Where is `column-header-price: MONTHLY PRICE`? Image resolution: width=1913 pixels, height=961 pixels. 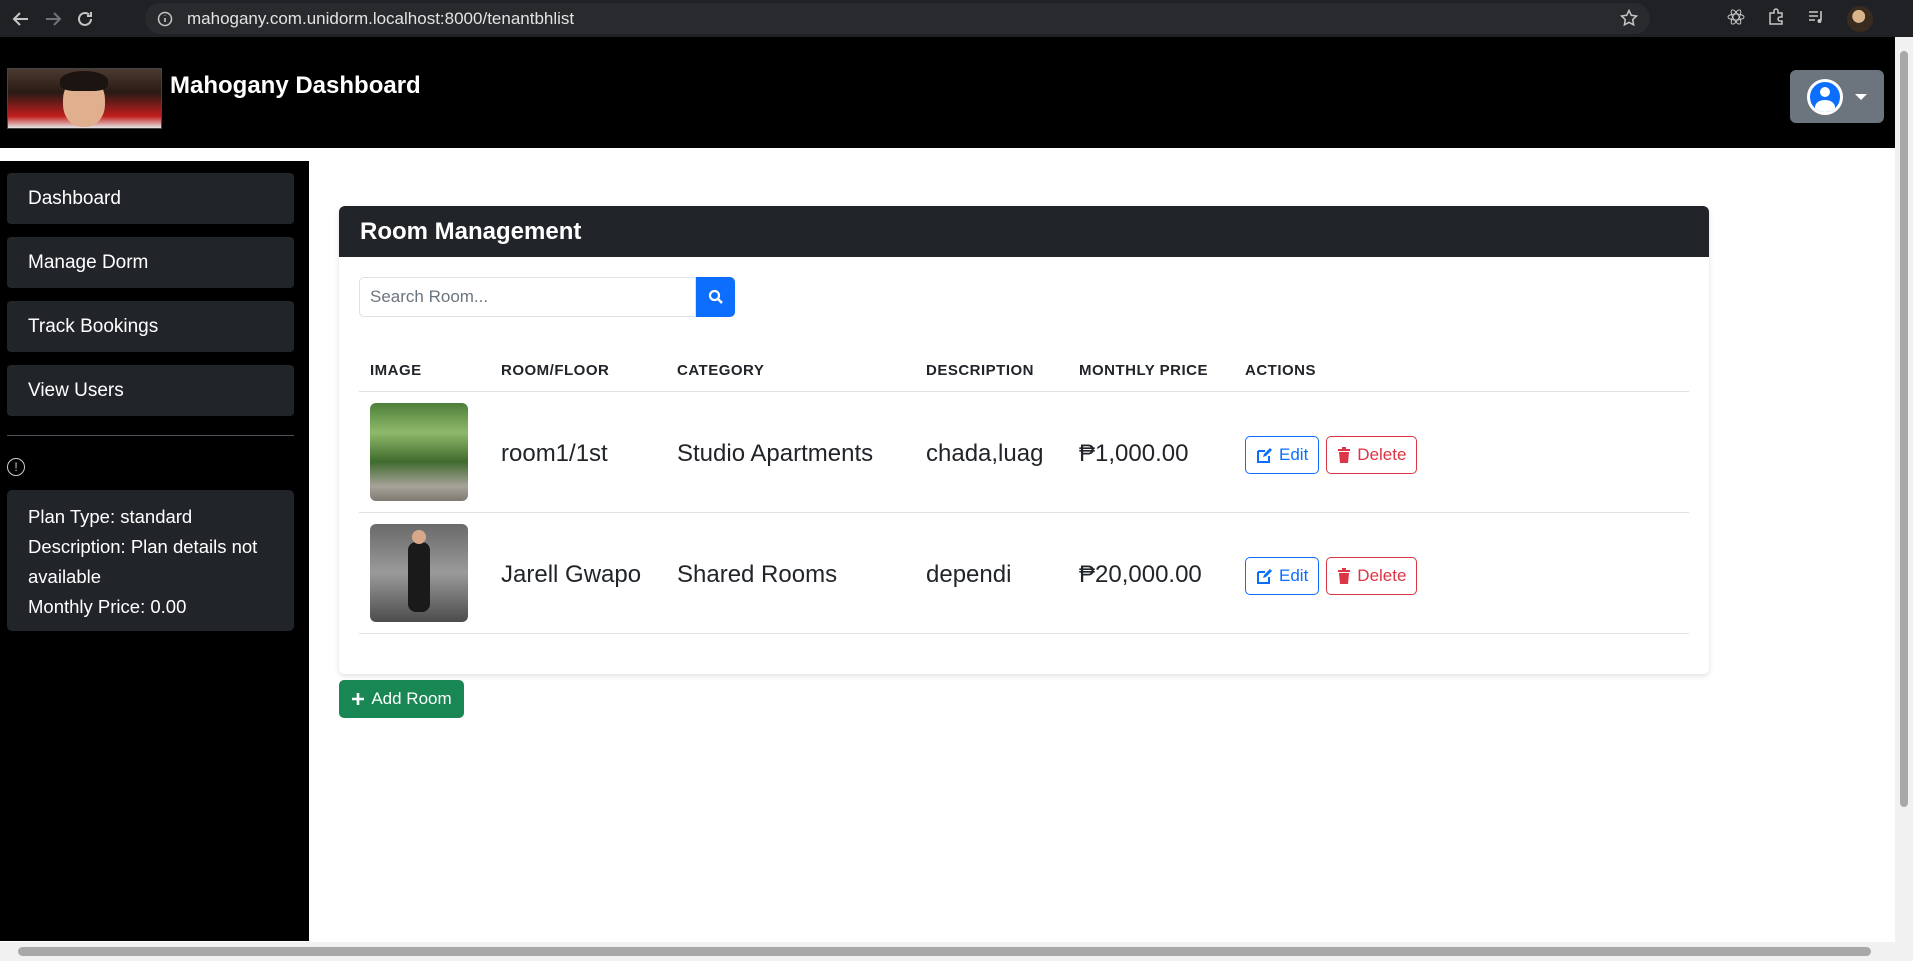 column-header-price: MONTHLY PRICE is located at coordinates (1144, 370).